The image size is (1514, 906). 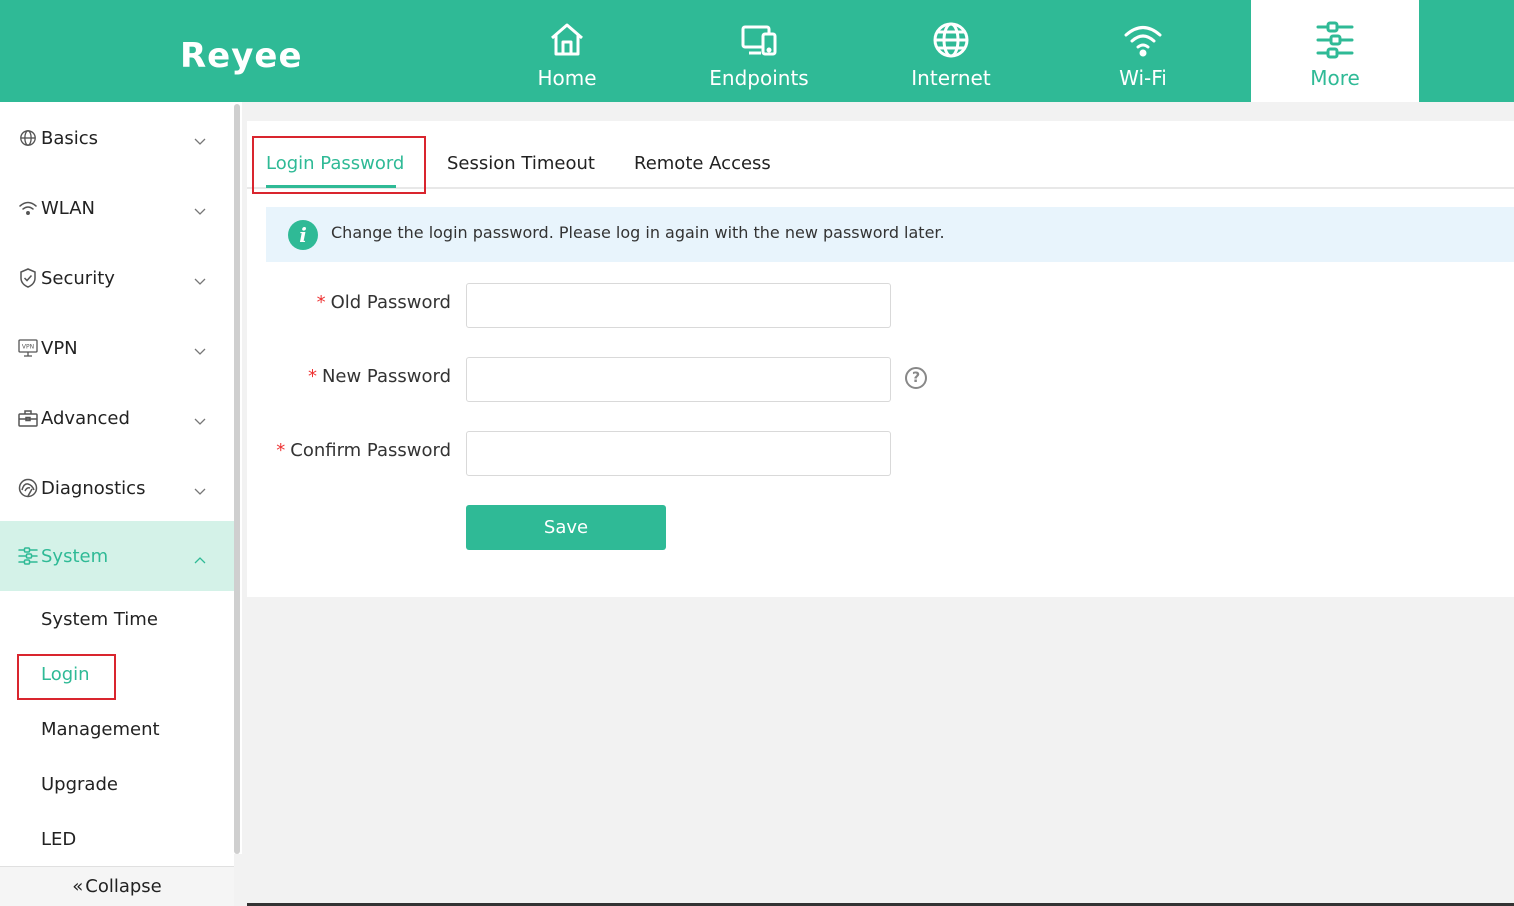 I want to click on old-password-label: * Old Password, so click(x=383, y=302).